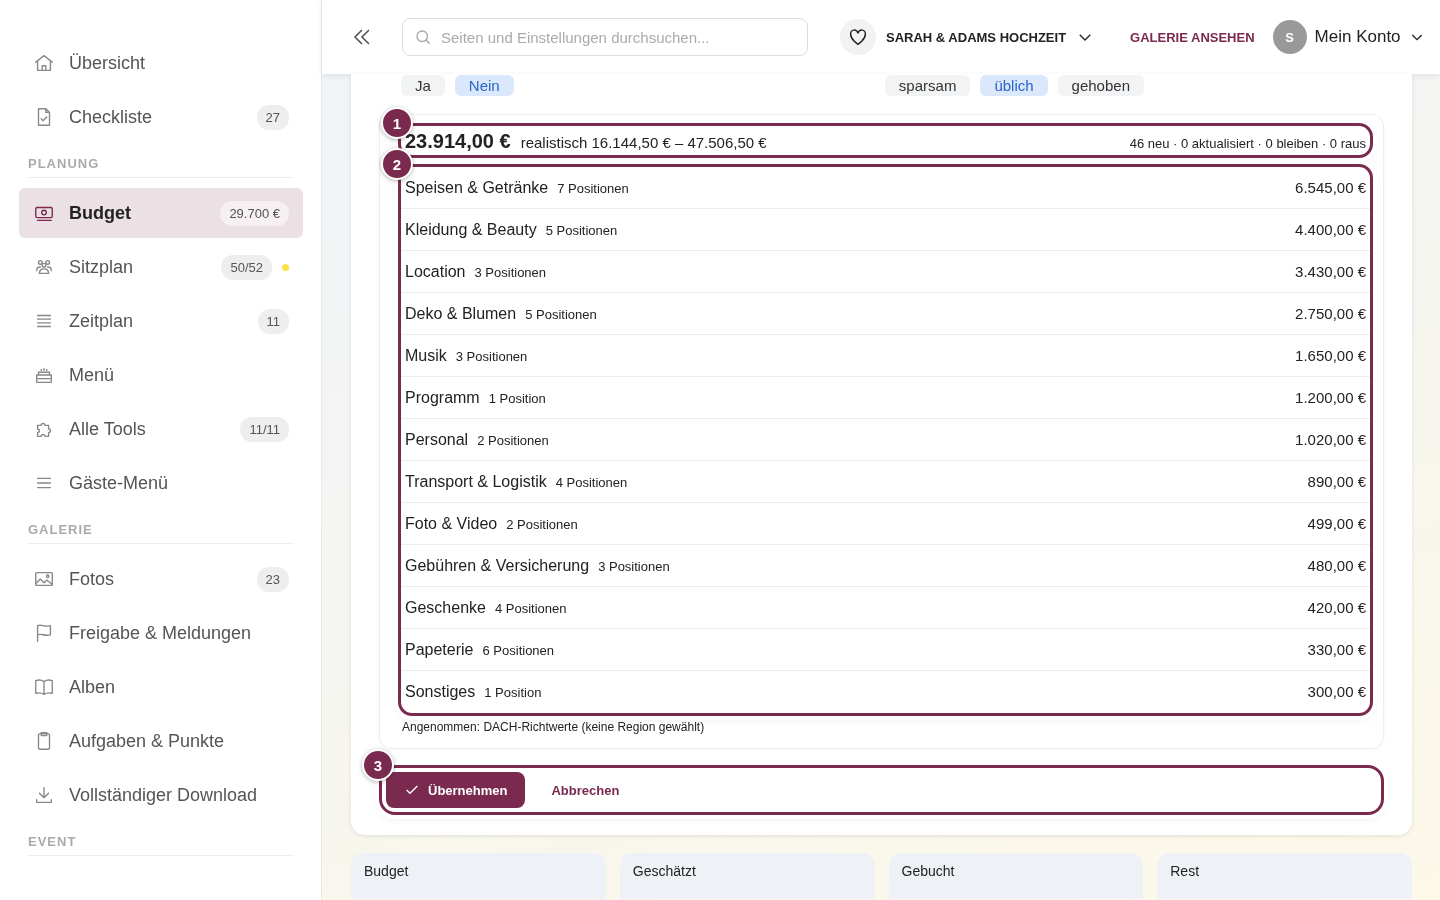 This screenshot has width=1440, height=900. I want to click on category-amount: 6.545,00 €, so click(1330, 188).